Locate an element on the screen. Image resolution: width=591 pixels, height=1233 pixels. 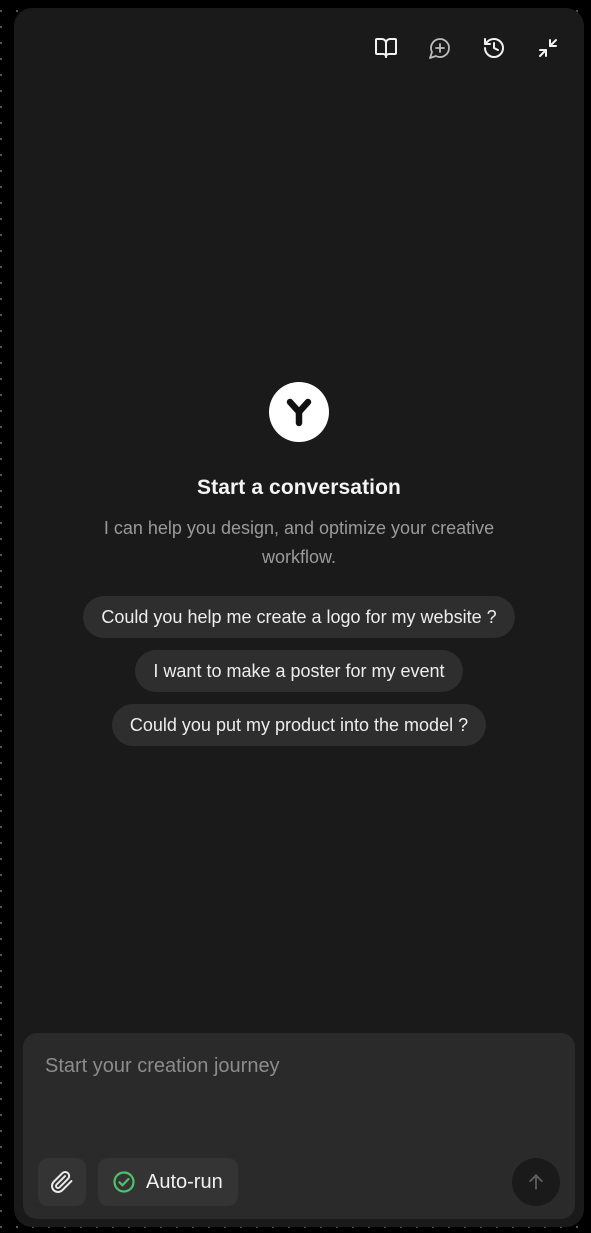
book-icon is located at coordinates (386, 48).